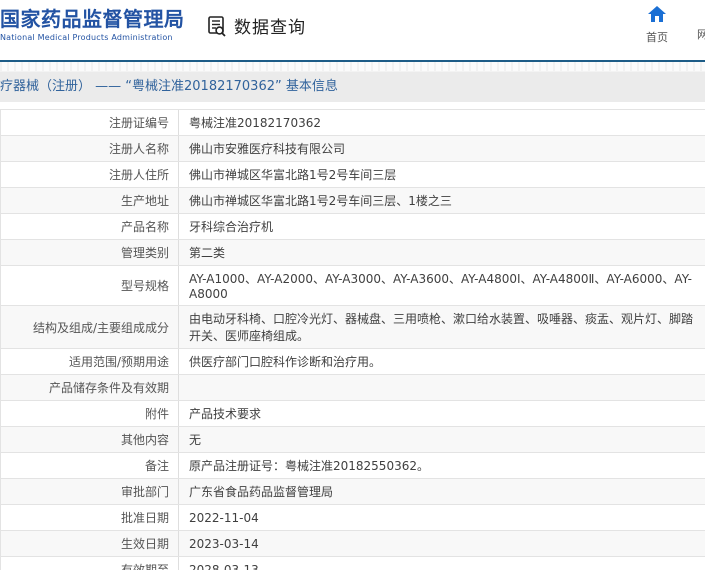  Describe the element at coordinates (352, 563) in the screenshot. I see `table-row: 有效期至 2028-03-13` at that location.